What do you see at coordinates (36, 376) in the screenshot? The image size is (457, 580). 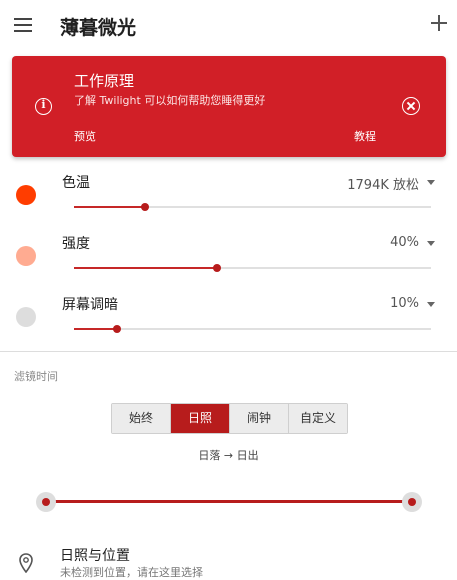 I see `filter-time-header: 滤镜时间` at bounding box center [36, 376].